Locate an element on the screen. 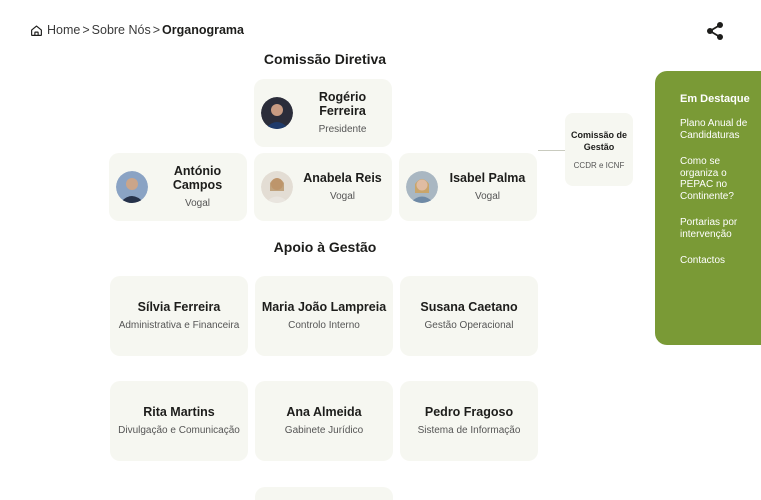 The height and width of the screenshot is (500, 761). section-title-direction: Comissão Diretiva is located at coordinates (325, 59).